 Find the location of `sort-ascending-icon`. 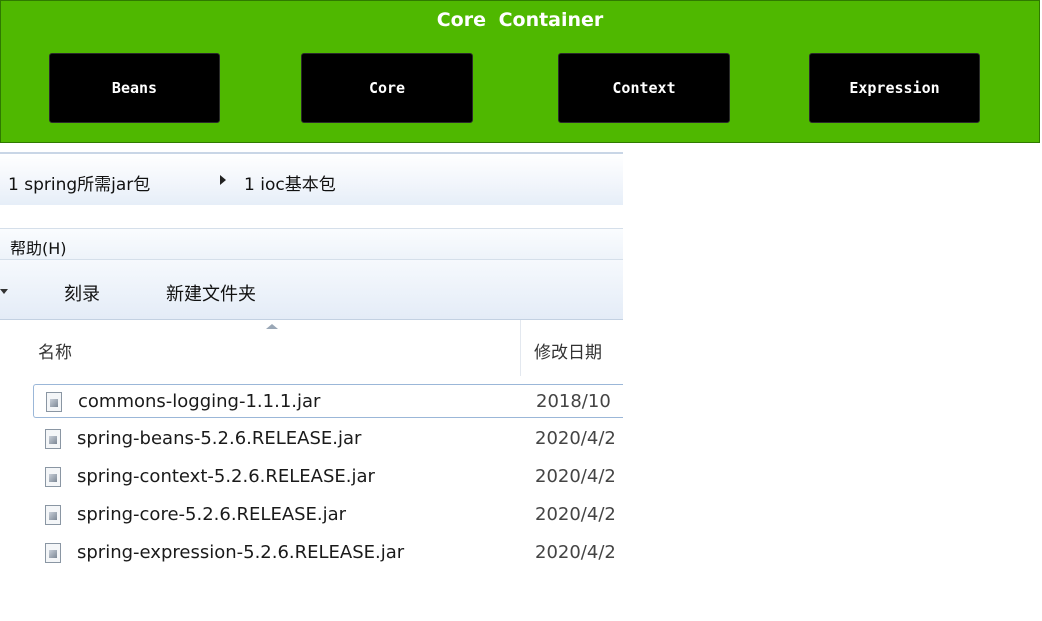

sort-ascending-icon is located at coordinates (272, 326).